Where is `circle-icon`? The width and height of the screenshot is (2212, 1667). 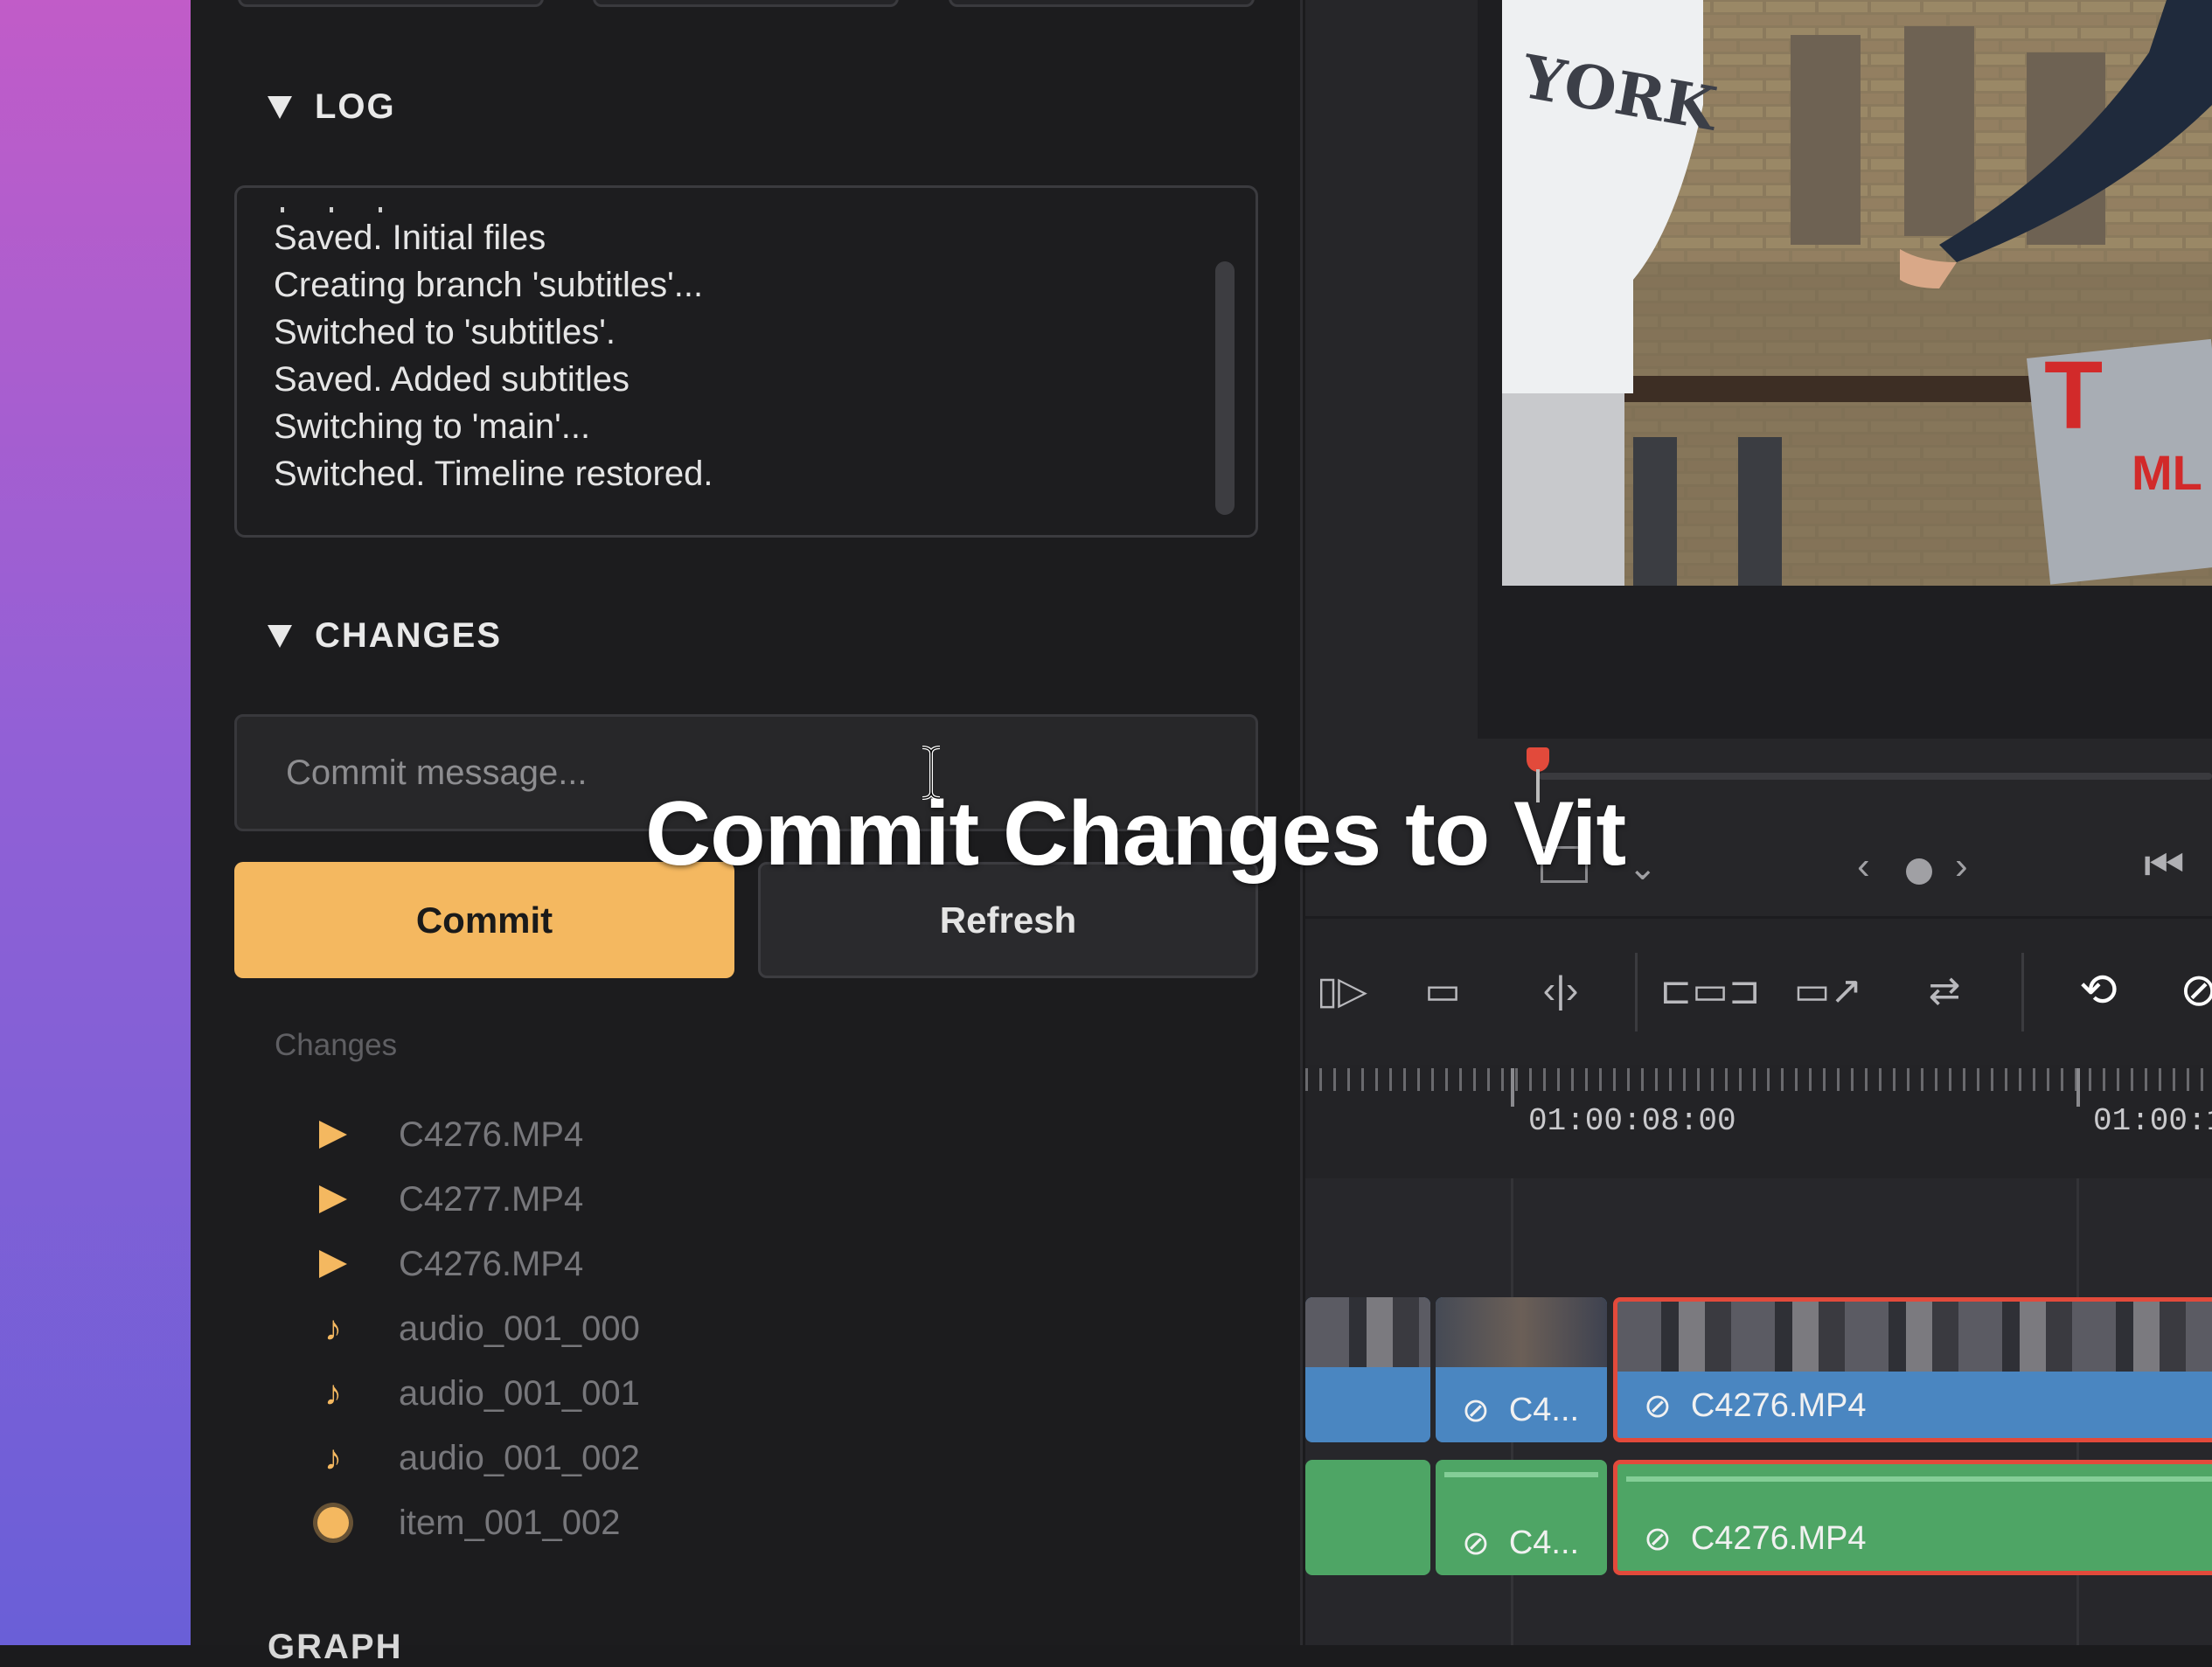
circle-icon is located at coordinates (333, 1523).